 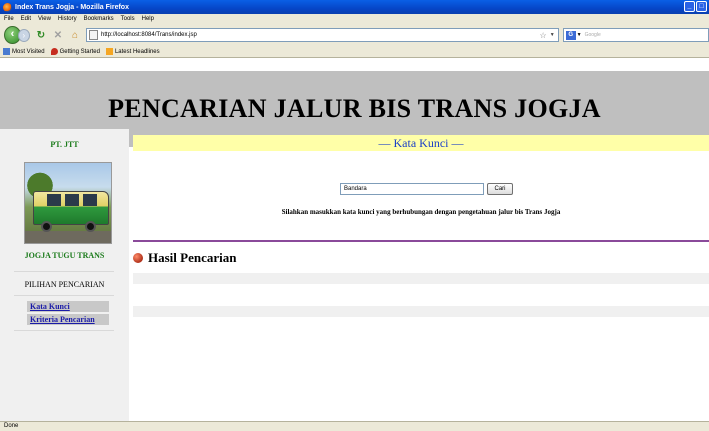 I want to click on search-form: Bandara Cari, so click(x=426, y=189).